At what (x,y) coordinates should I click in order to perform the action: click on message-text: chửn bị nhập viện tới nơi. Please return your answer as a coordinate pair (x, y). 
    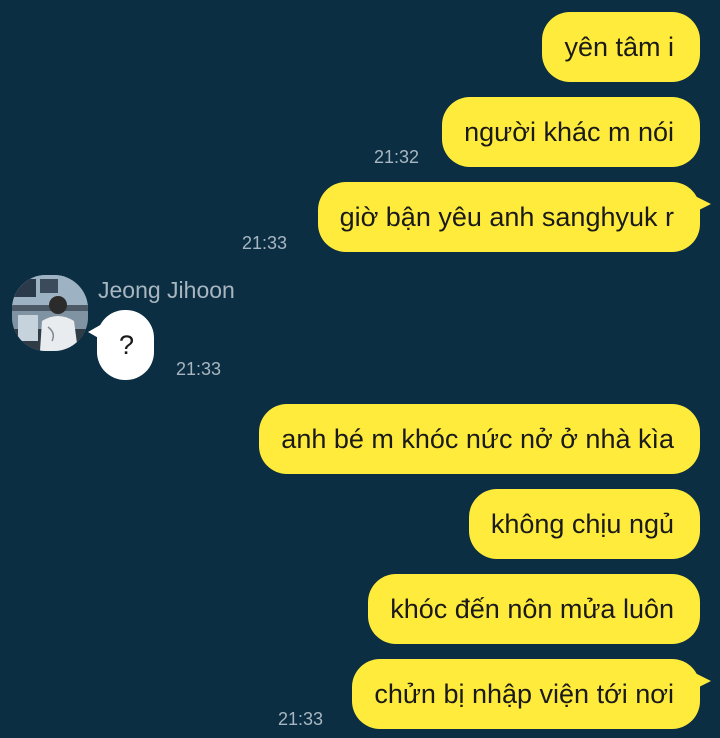
    Looking at the image, I should click on (524, 694).